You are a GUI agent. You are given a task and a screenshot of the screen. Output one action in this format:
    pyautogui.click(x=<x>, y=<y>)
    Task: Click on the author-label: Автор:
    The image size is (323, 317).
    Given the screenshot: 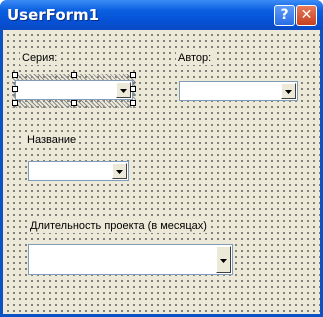 What is the action you would take?
    pyautogui.click(x=195, y=58)
    